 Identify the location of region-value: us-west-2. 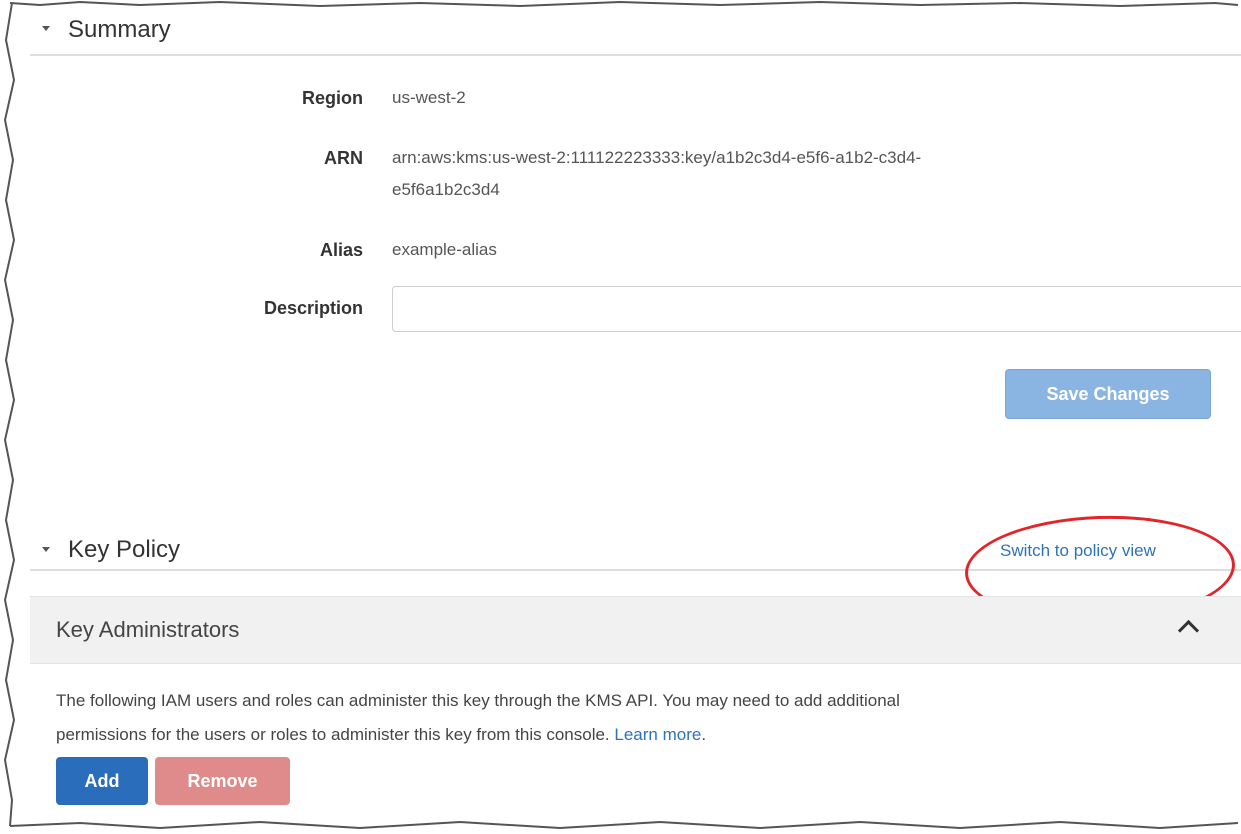
(429, 97).